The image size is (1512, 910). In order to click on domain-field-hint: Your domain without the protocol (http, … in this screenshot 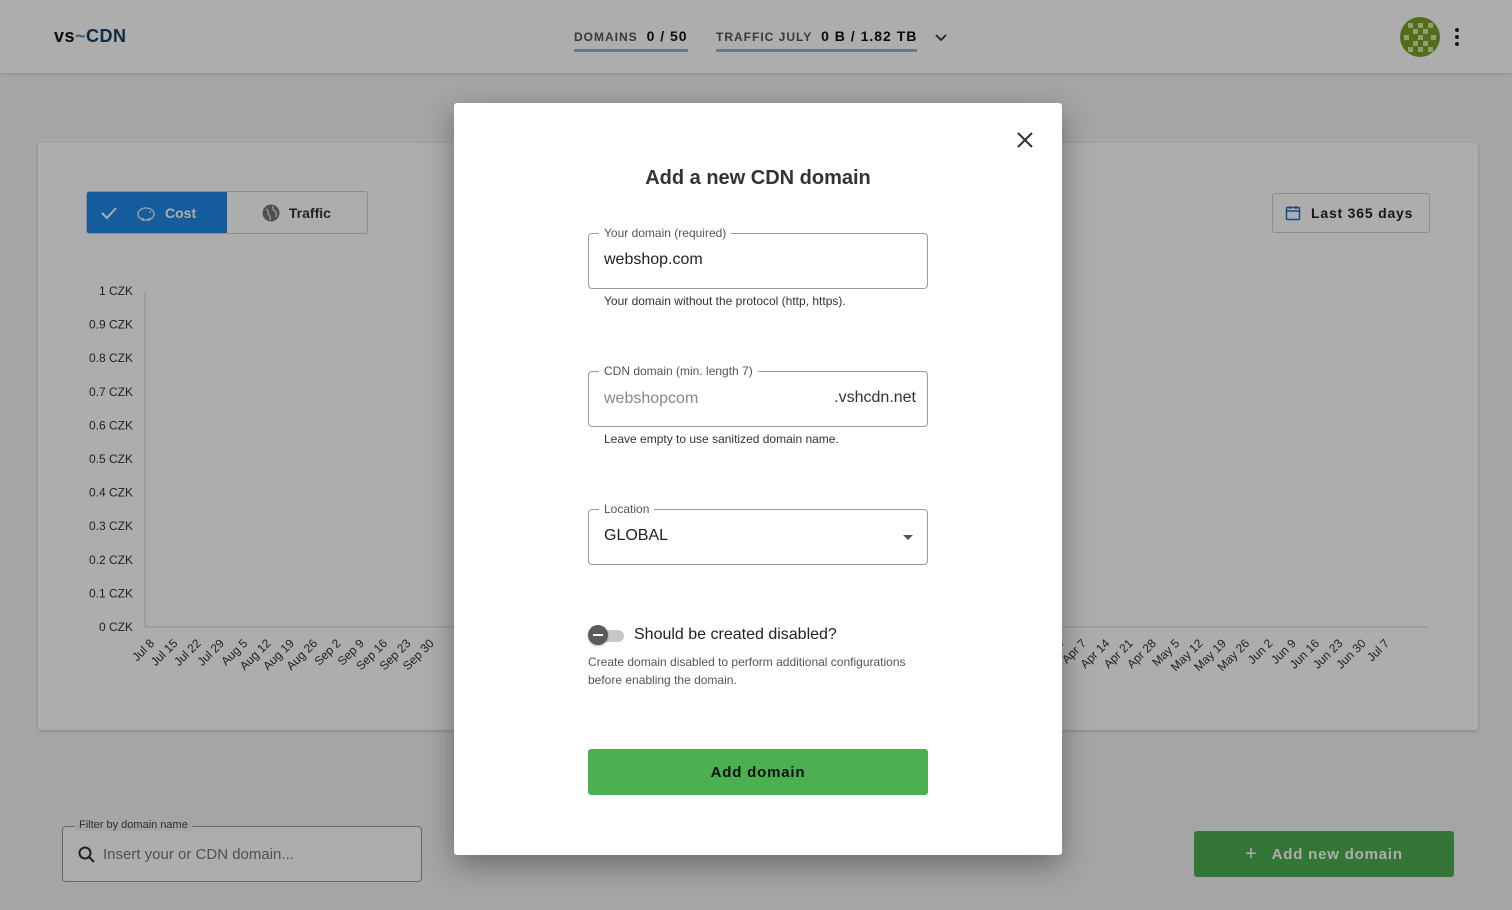, I will do `click(725, 301)`.